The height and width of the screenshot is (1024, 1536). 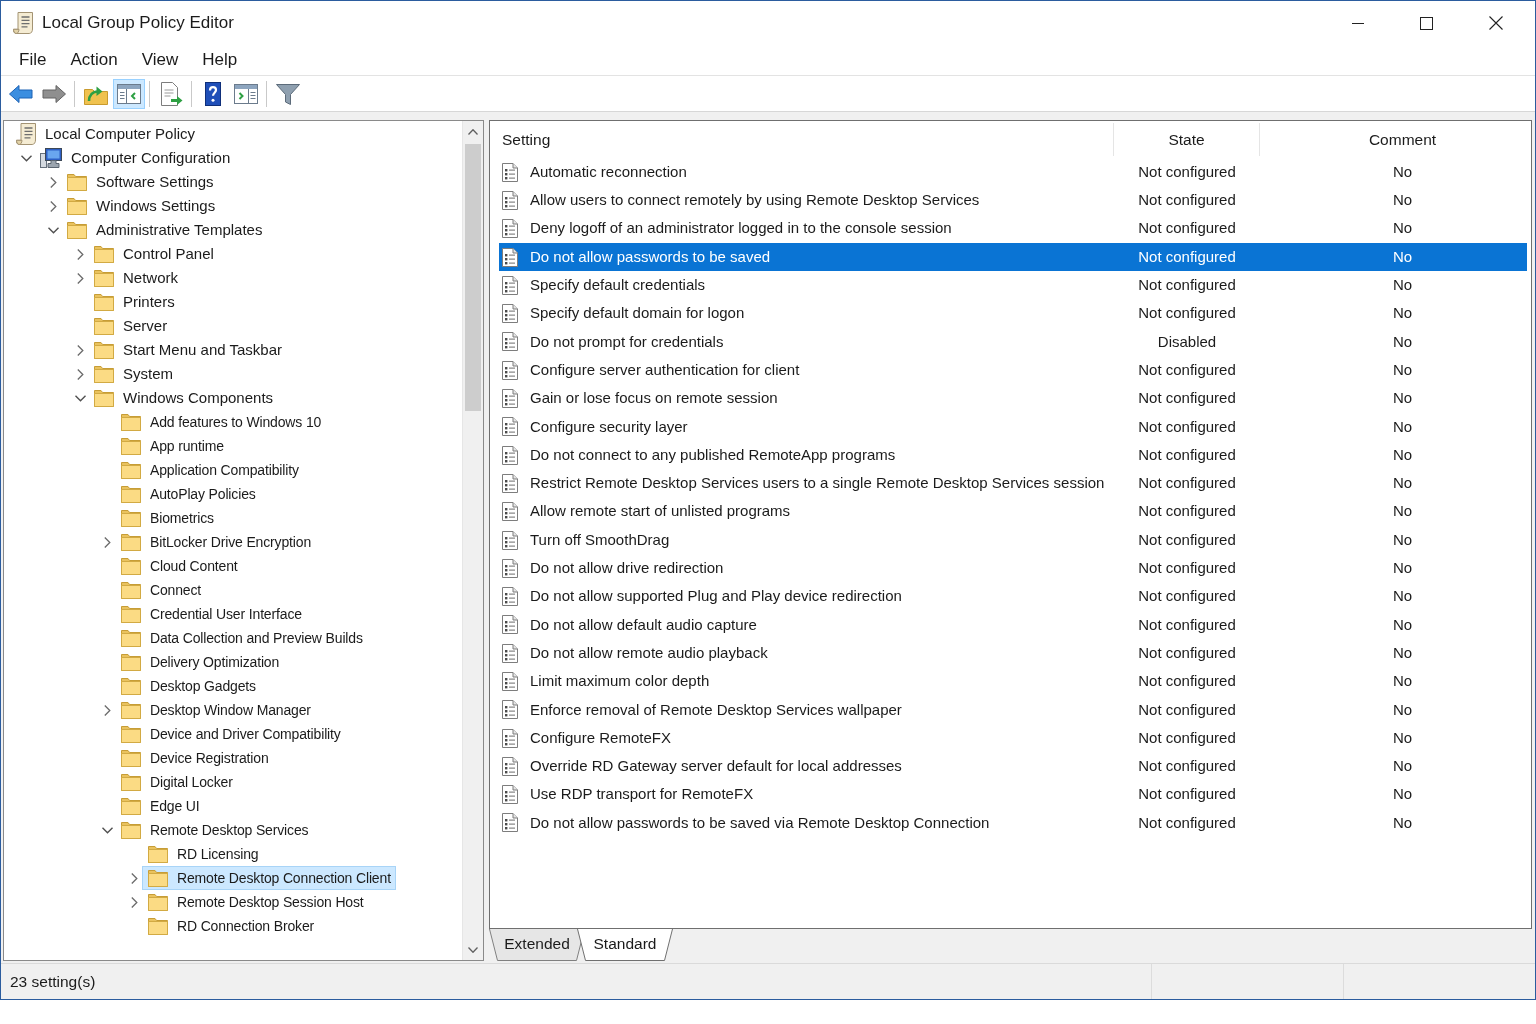 I want to click on setting-row: Configure security layer Not configured No, so click(x=1013, y=426).